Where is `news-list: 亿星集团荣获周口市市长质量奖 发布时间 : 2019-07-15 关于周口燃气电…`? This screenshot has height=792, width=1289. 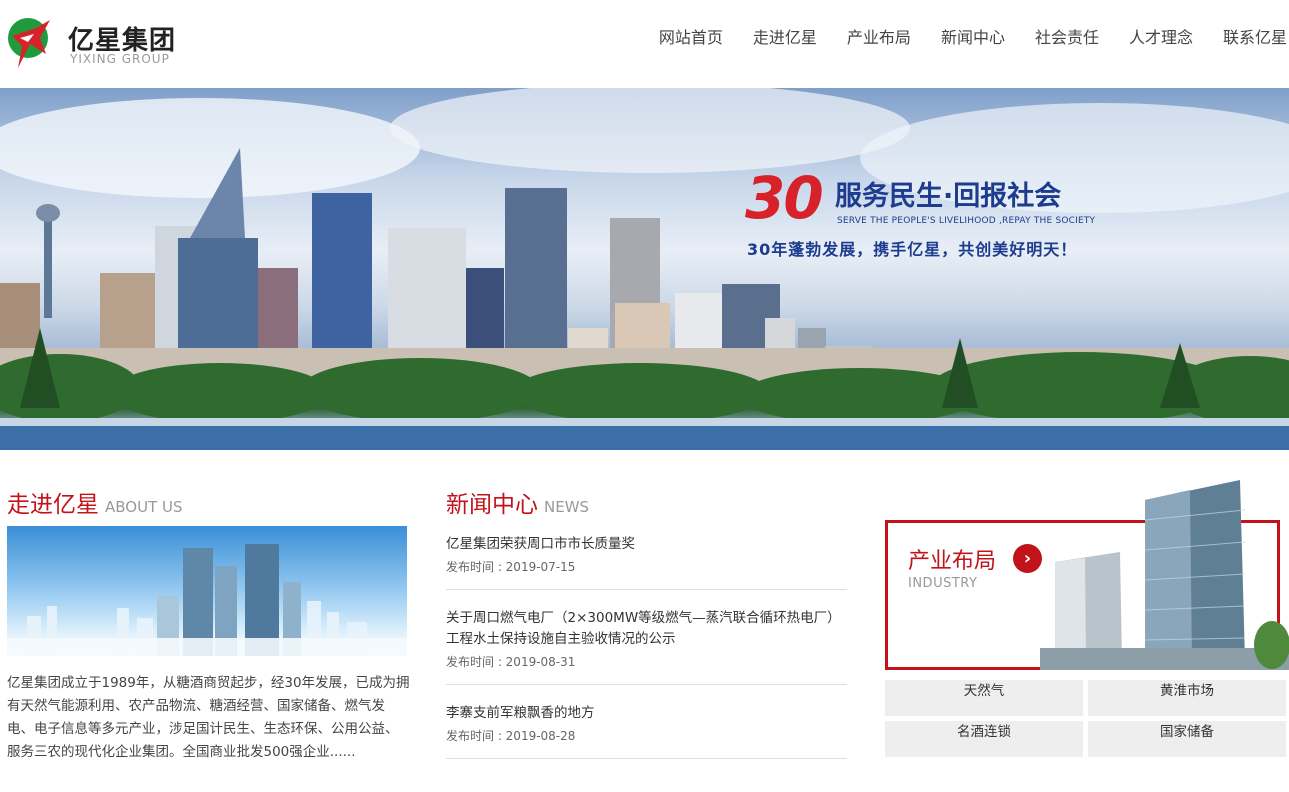
news-list: 亿星集团荣获周口市市长质量奖 发布时间 : 2019-07-15 关于周口燃气电… is located at coordinates (646, 651).